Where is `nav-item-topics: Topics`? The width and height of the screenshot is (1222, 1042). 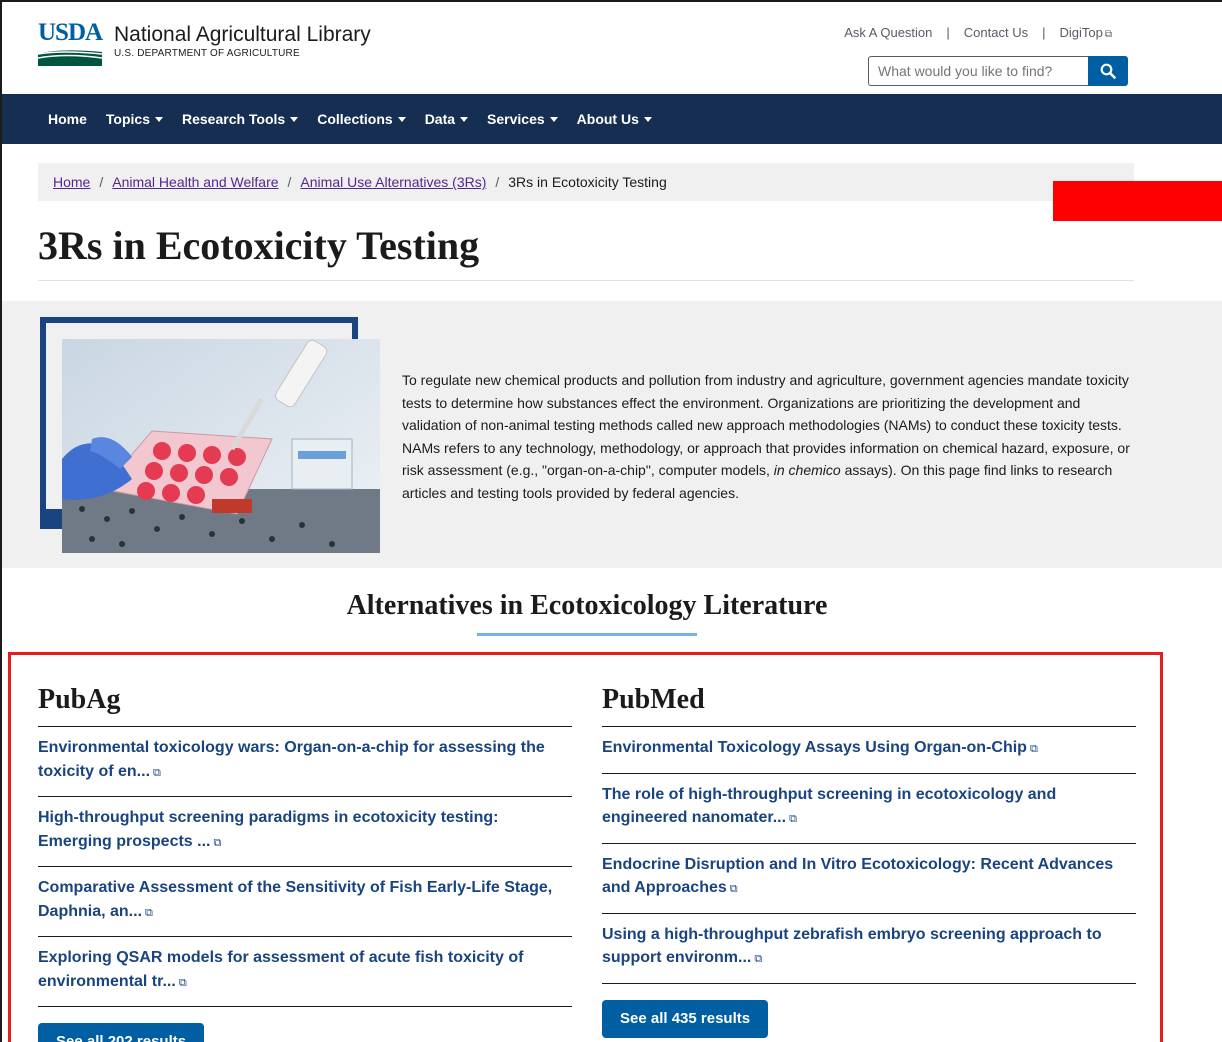
nav-item-topics: Topics is located at coordinates (134, 119).